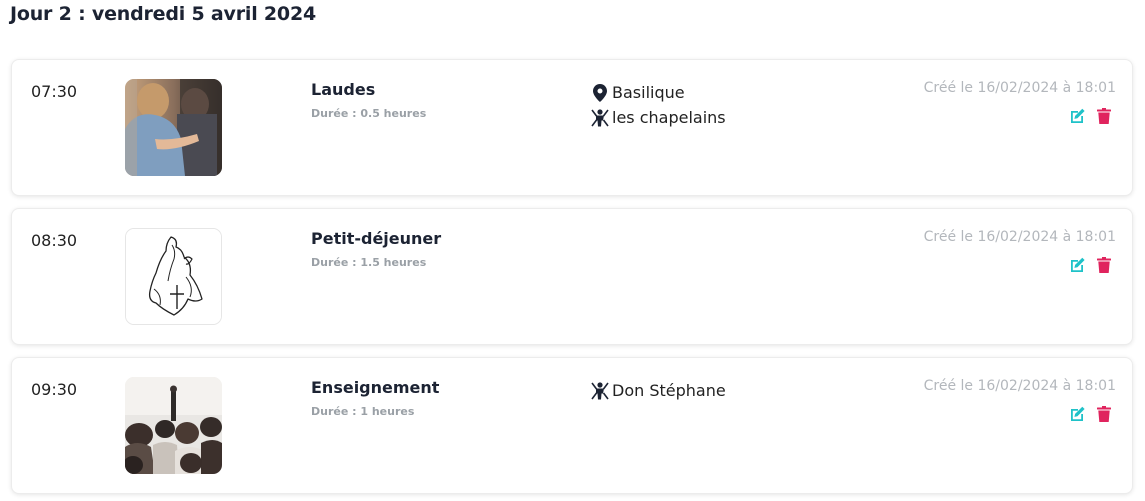  Describe the element at coordinates (600, 92) in the screenshot. I see `map-marker-icon` at that location.